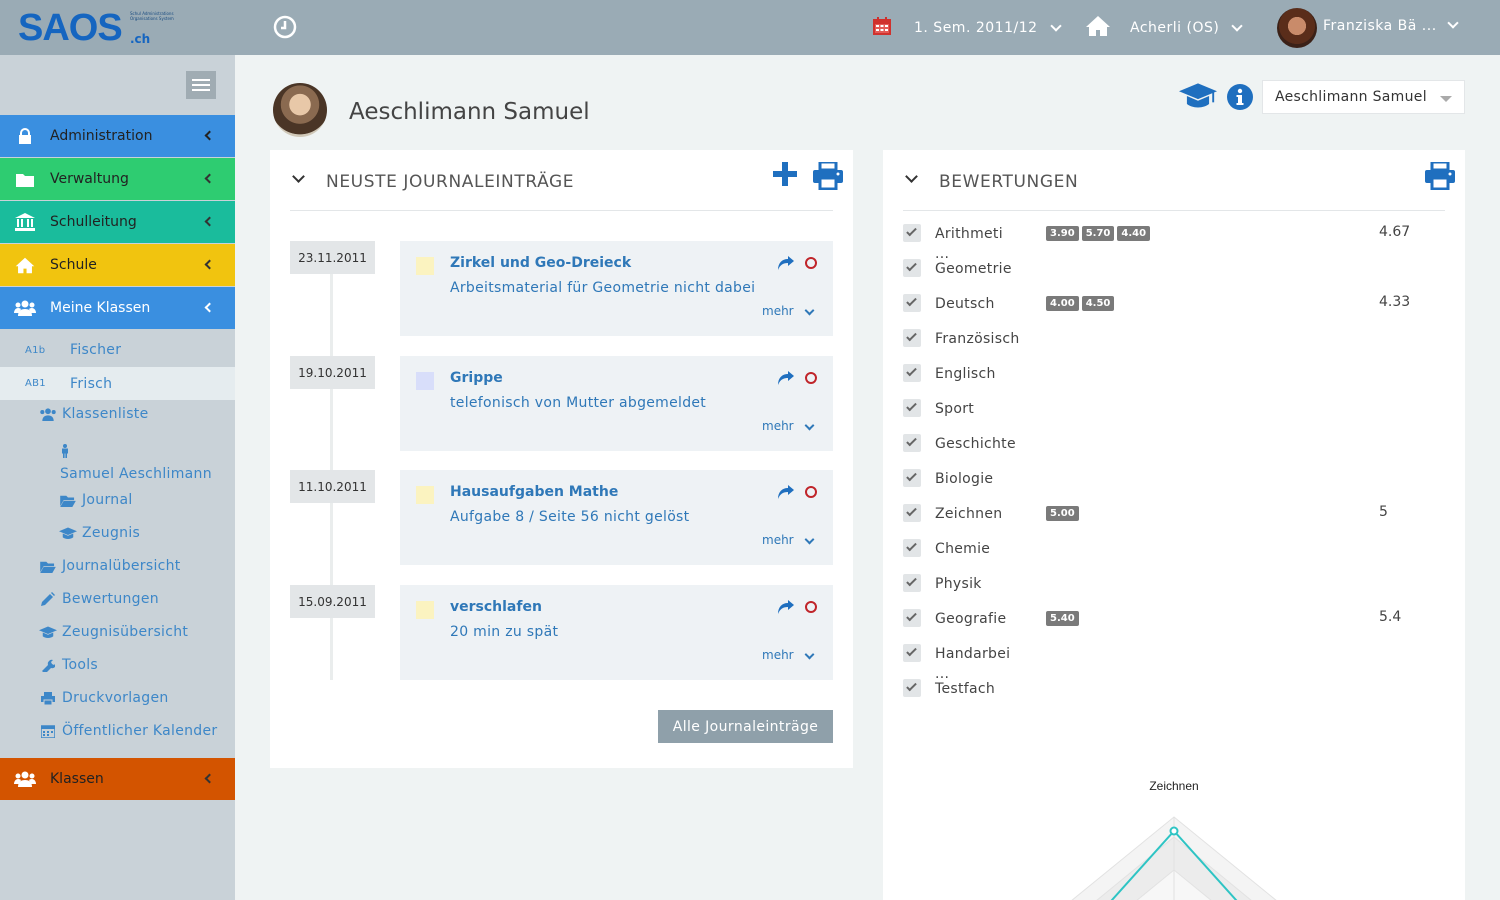 This screenshot has width=1500, height=900. What do you see at coordinates (1062, 618) in the screenshot?
I see `grade-badge: 5.40` at bounding box center [1062, 618].